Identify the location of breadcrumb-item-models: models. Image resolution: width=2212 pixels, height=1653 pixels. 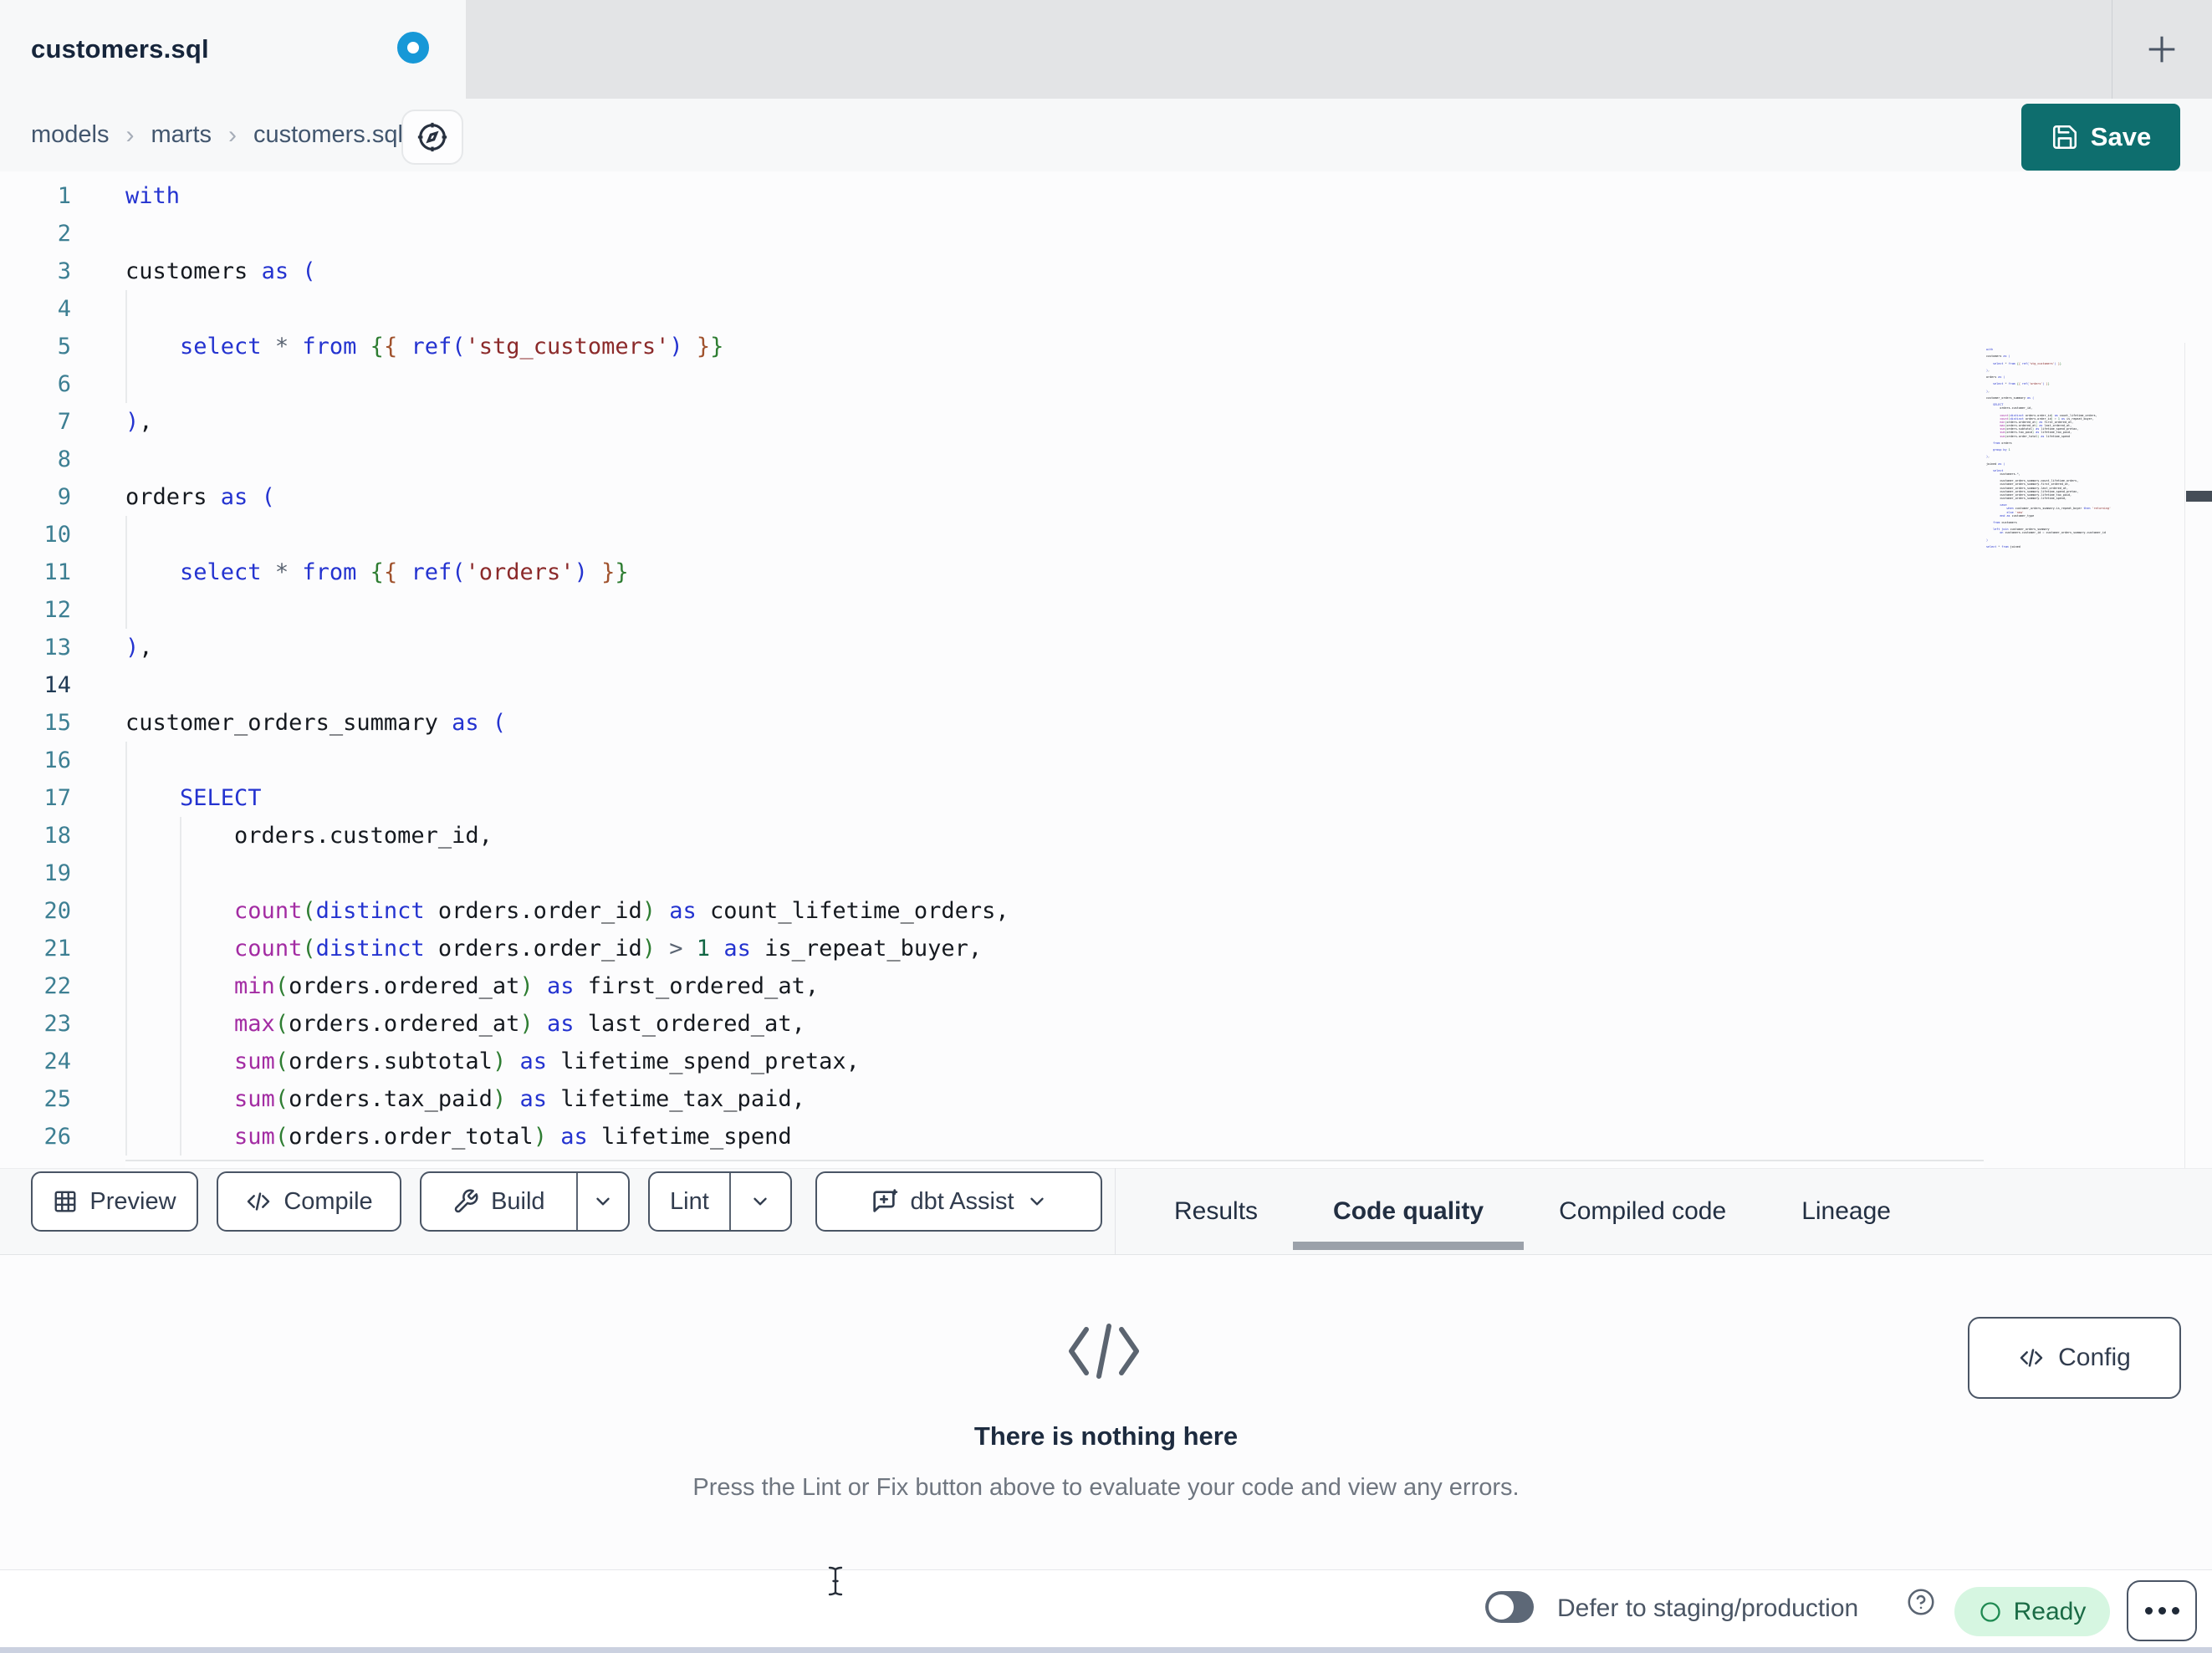
(71, 135).